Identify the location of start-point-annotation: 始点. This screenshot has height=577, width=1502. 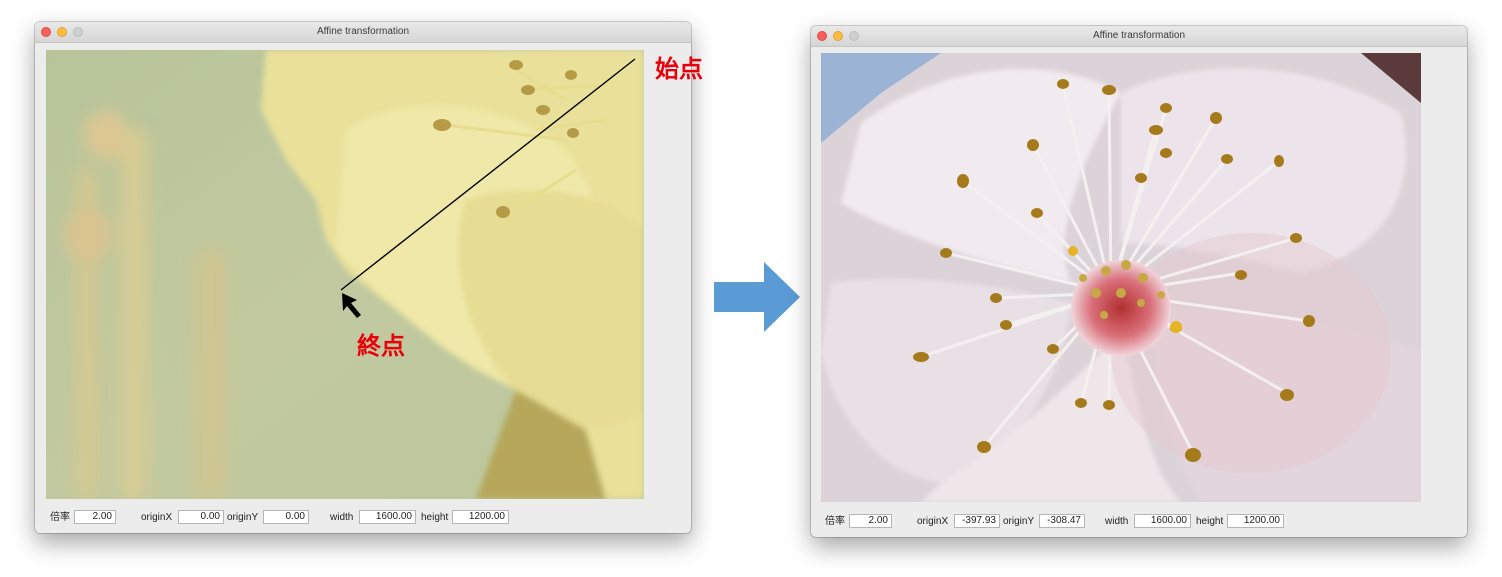
(679, 69).